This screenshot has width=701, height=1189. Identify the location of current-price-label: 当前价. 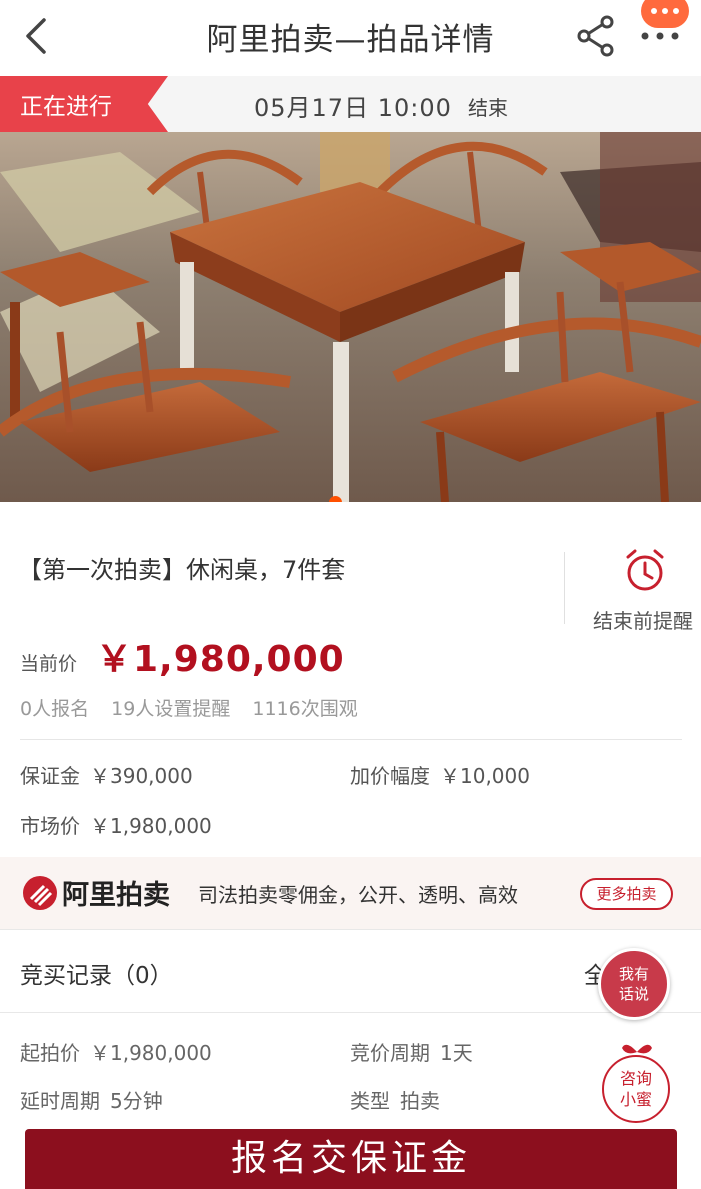
(49, 664).